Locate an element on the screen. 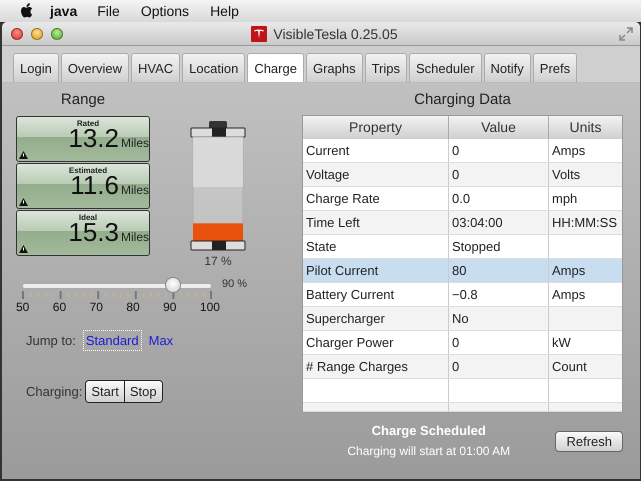 The image size is (641, 481). tab: Charge is located at coordinates (275, 67).